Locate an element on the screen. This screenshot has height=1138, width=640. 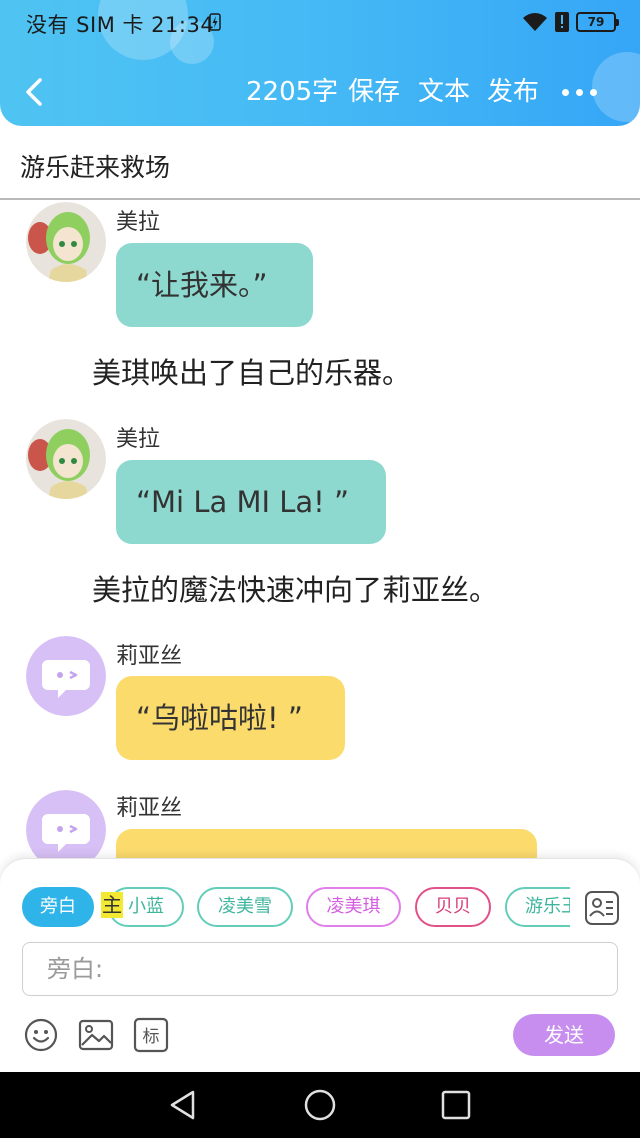
image-icon is located at coordinates (96, 1035).